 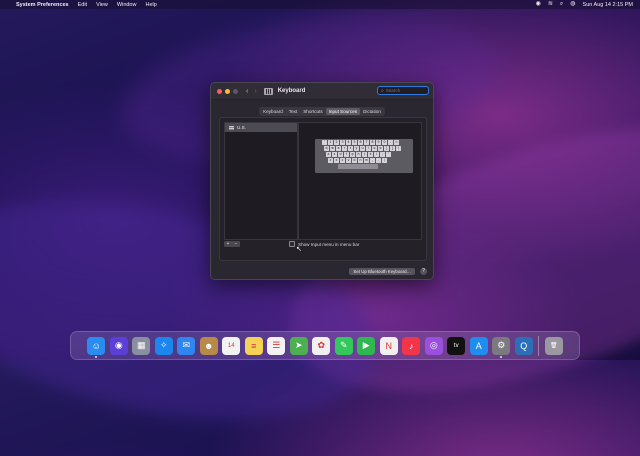 I want to click on dock-icon-glyph: ✿, so click(x=321, y=345).